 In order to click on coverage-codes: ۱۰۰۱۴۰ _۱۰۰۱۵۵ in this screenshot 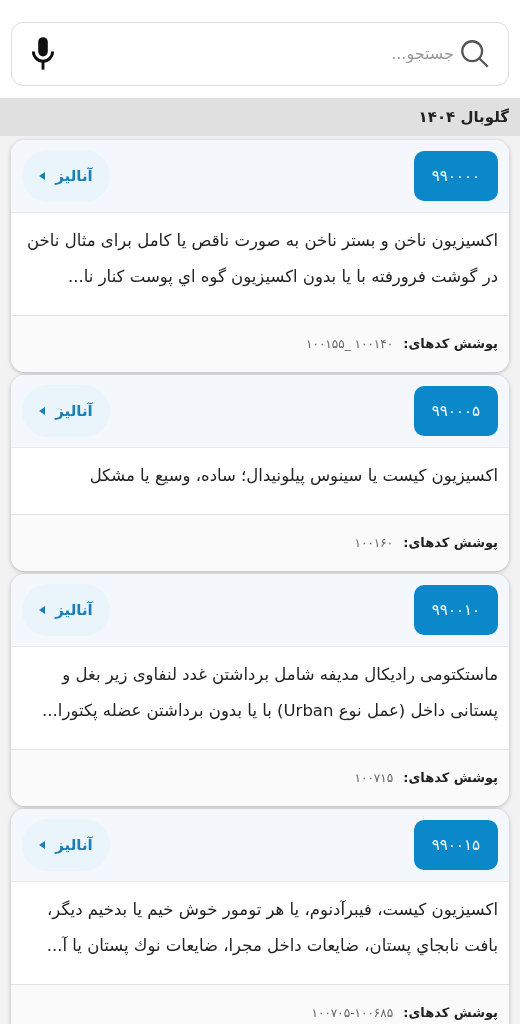, I will do `click(350, 344)`.